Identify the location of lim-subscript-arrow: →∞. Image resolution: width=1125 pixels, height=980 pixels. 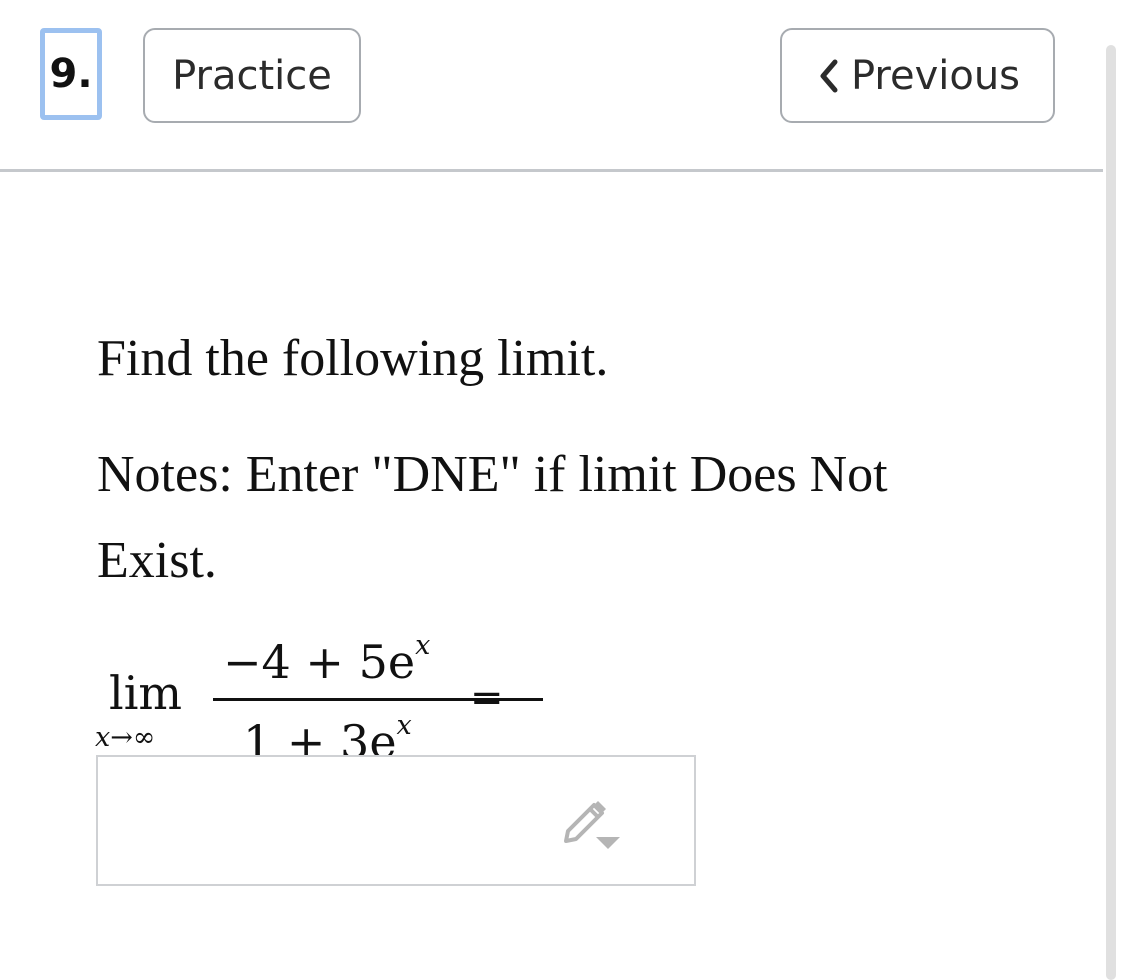
(133, 737).